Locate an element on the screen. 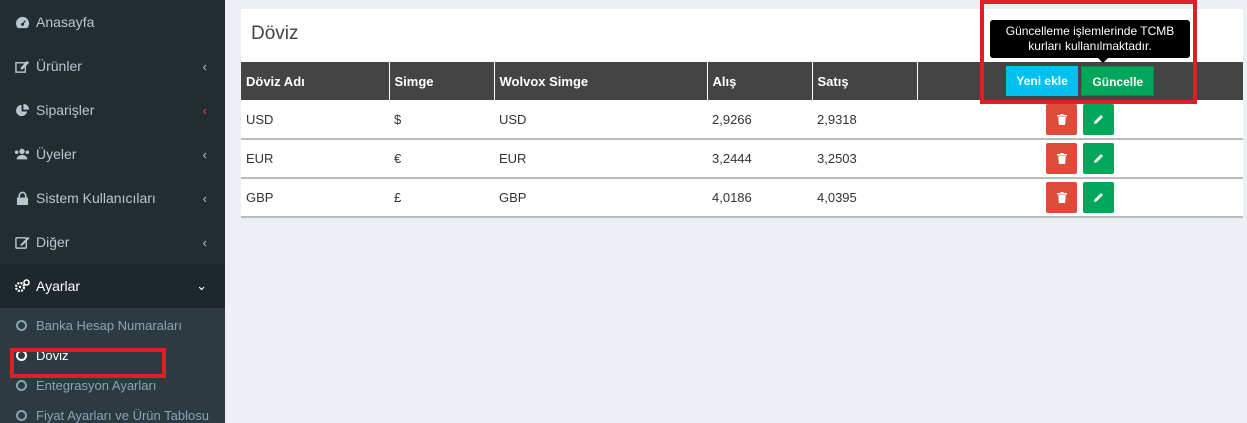 This screenshot has width=1247, height=423. sidebar-item-anasayfa: Anasayfa is located at coordinates (112, 22).